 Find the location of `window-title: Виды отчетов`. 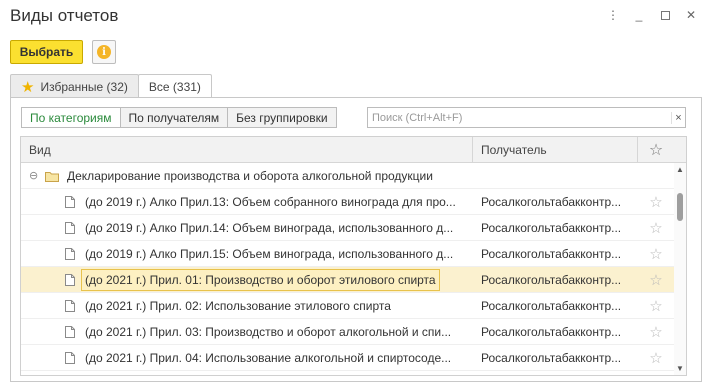

window-title: Виды отчетов is located at coordinates (64, 15).